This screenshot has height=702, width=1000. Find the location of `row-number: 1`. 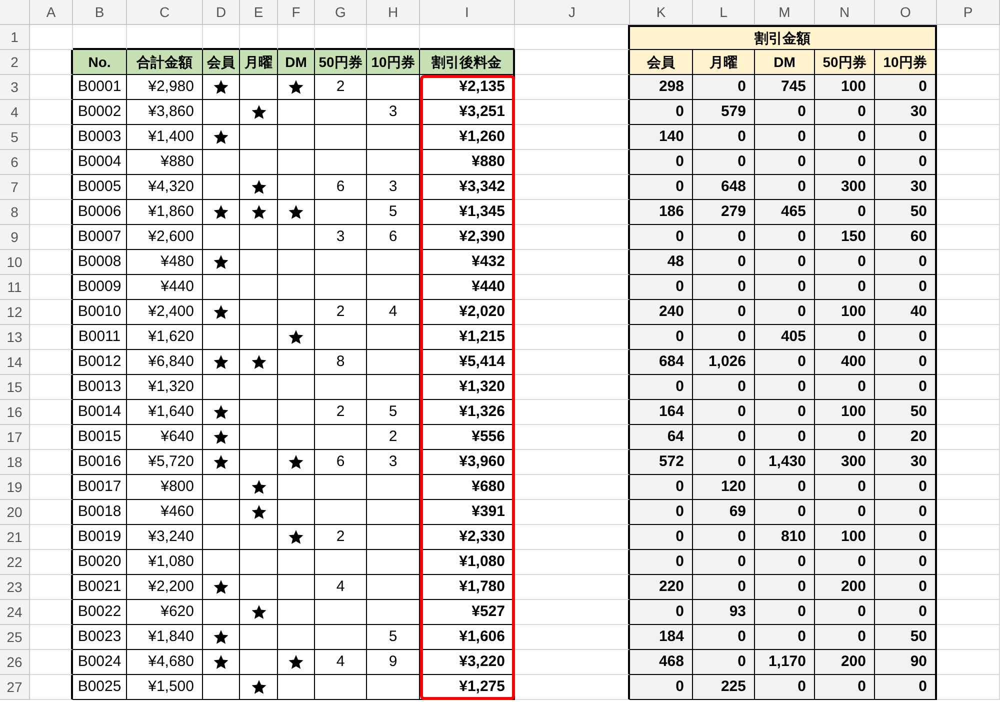

row-number: 1 is located at coordinates (15, 37).